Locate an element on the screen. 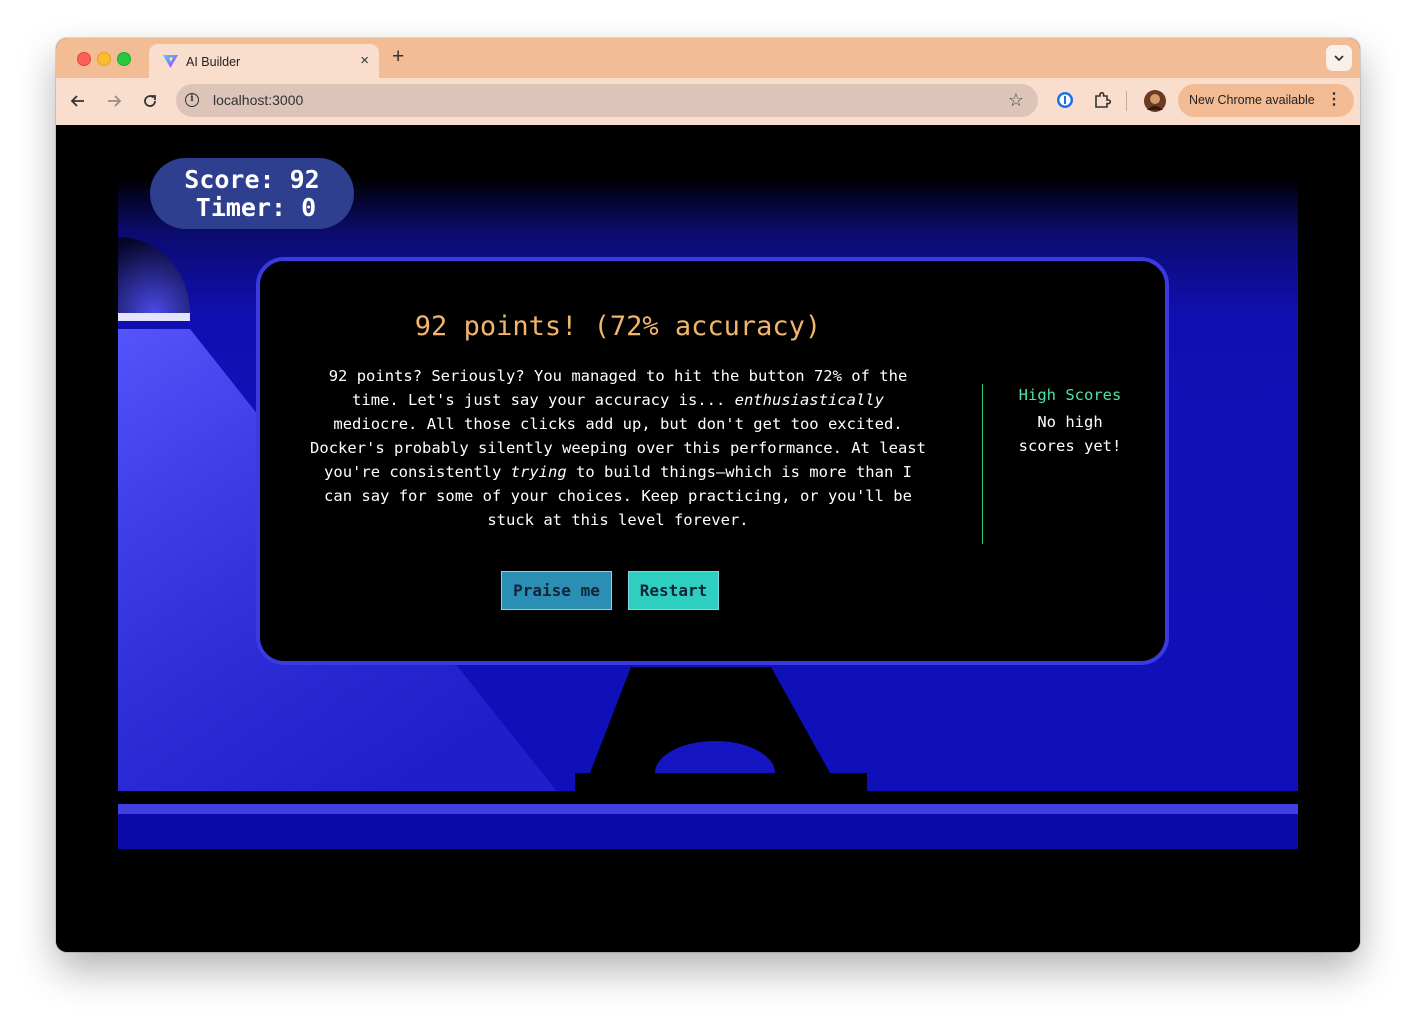  close-window-button is located at coordinates (84, 59).